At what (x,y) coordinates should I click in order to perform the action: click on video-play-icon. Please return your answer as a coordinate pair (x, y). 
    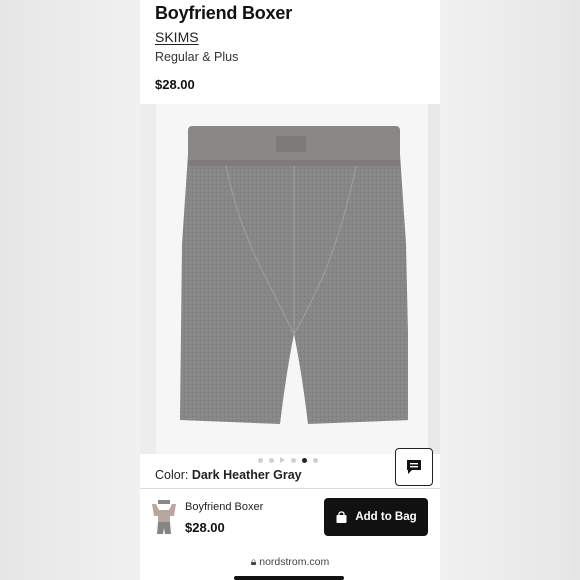
    Looking at the image, I should click on (282, 460).